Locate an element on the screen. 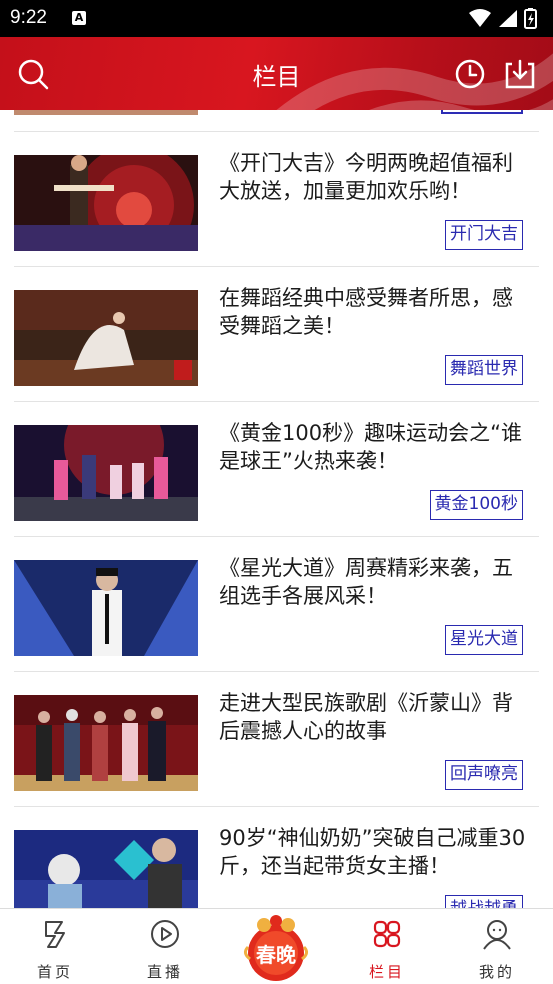  item-title: 《开门大吉》今明两晚超值福利大放送，加量更加欢乐哟！ is located at coordinates (366, 177).